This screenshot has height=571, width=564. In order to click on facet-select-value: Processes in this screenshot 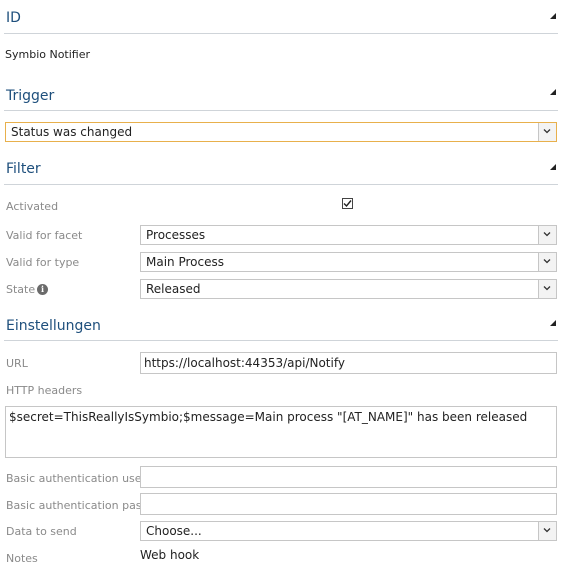, I will do `click(176, 235)`.